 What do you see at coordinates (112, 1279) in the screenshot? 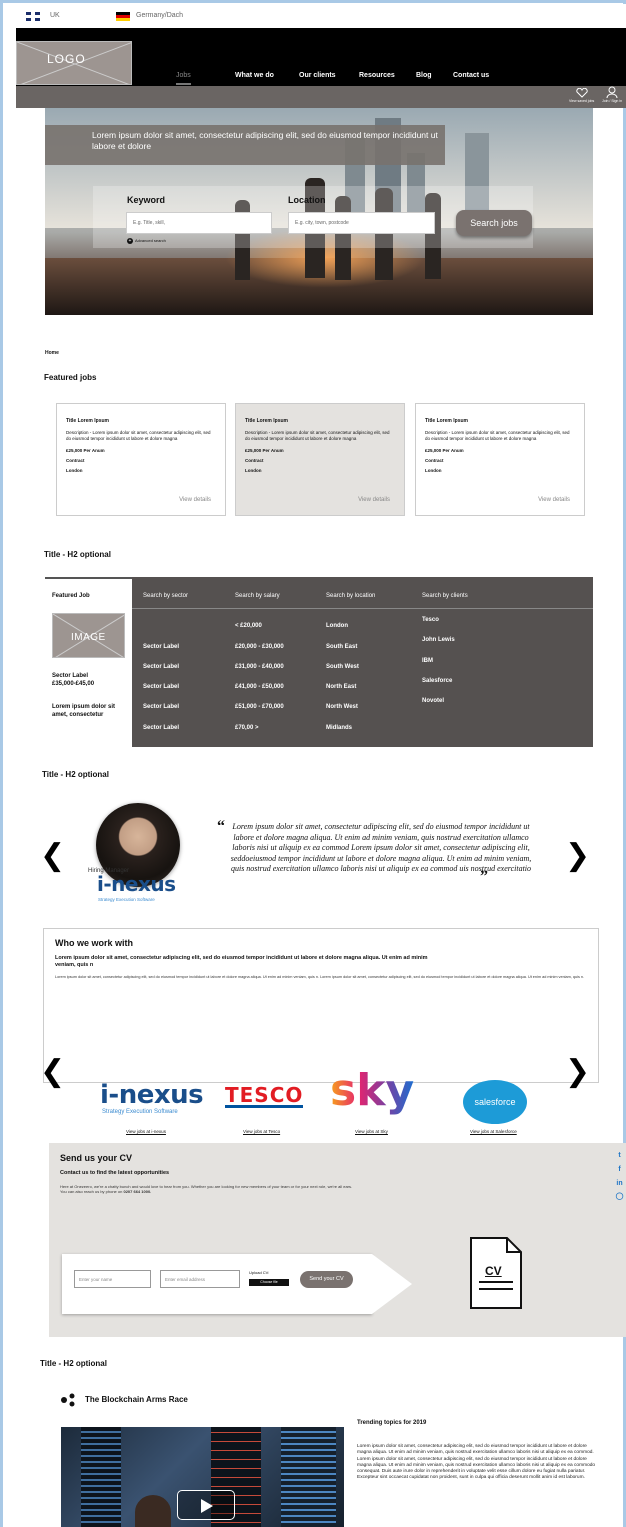
I see `name-input: Enter your name` at bounding box center [112, 1279].